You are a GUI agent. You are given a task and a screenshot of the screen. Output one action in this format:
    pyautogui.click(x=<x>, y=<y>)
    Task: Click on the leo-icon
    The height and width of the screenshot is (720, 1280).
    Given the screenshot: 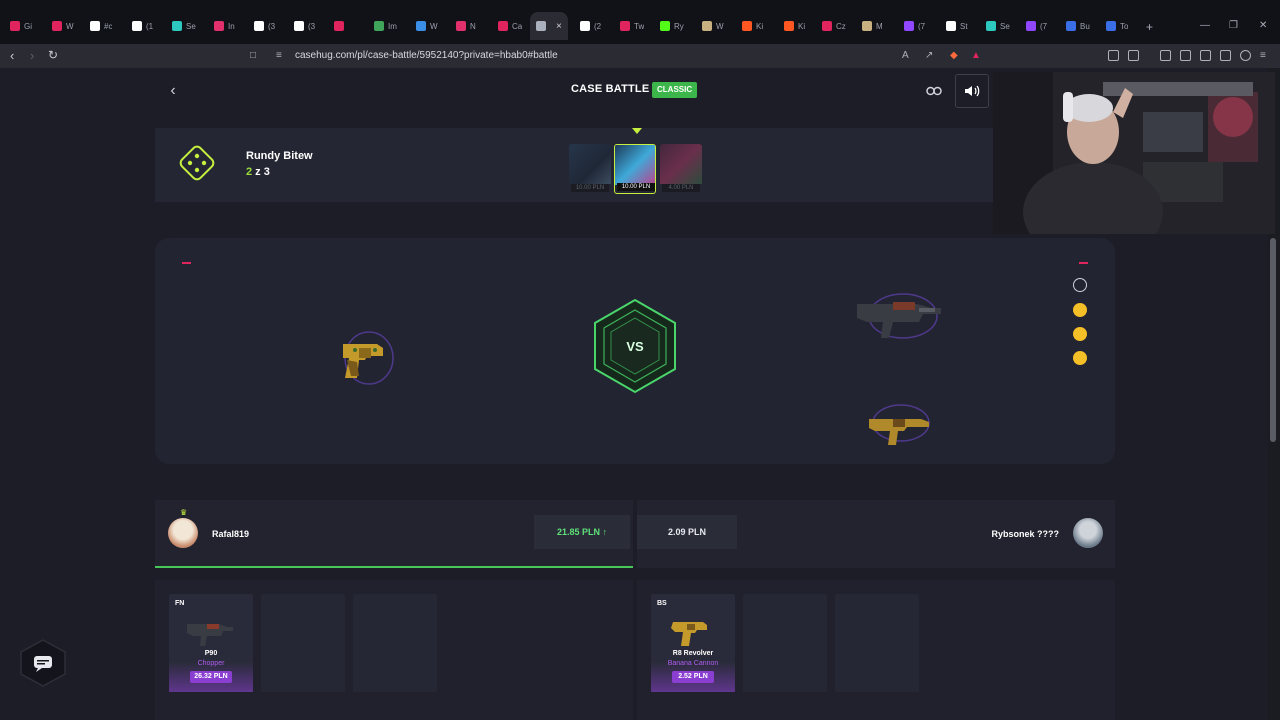 What is the action you would take?
    pyautogui.click(x=1225, y=55)
    